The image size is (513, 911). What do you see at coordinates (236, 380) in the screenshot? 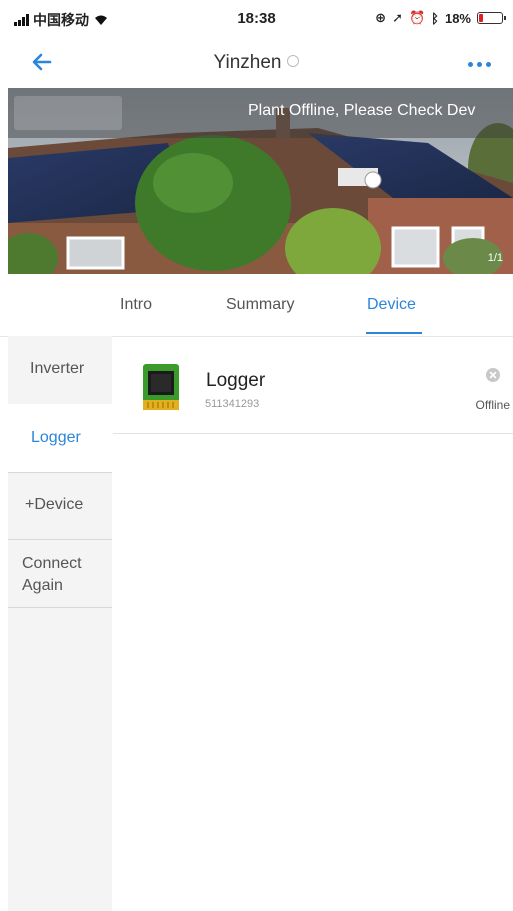
I see `device-name: Logger` at bounding box center [236, 380].